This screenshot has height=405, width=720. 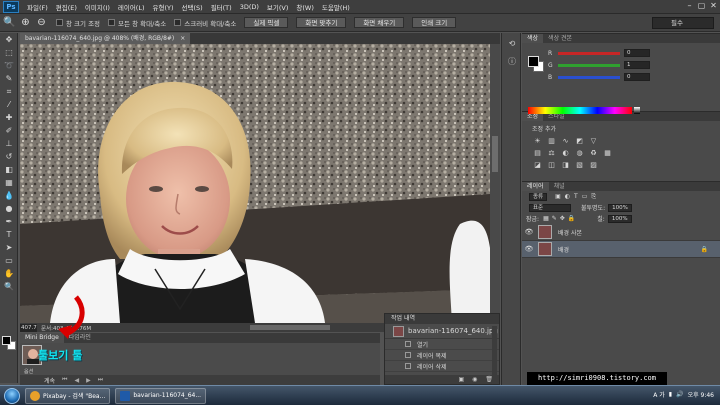 What do you see at coordinates (565, 141) in the screenshot?
I see `curves-icon: ∿` at bounding box center [565, 141].